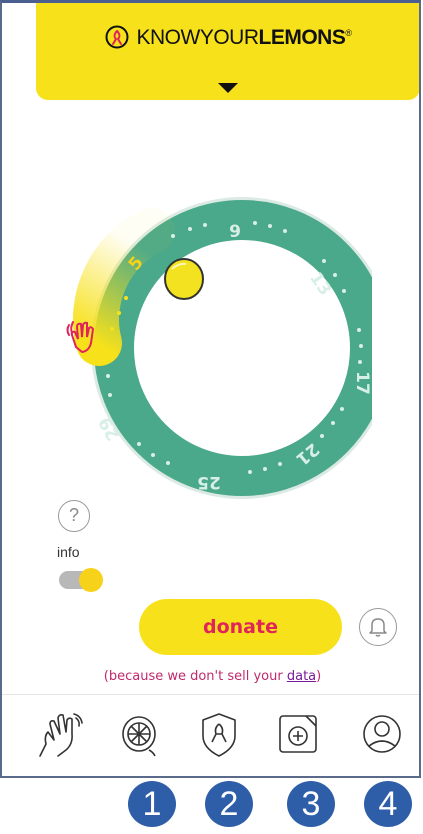 This screenshot has width=423, height=834. Describe the element at coordinates (362, 383) in the screenshot. I see `day-label-17: 17` at that location.